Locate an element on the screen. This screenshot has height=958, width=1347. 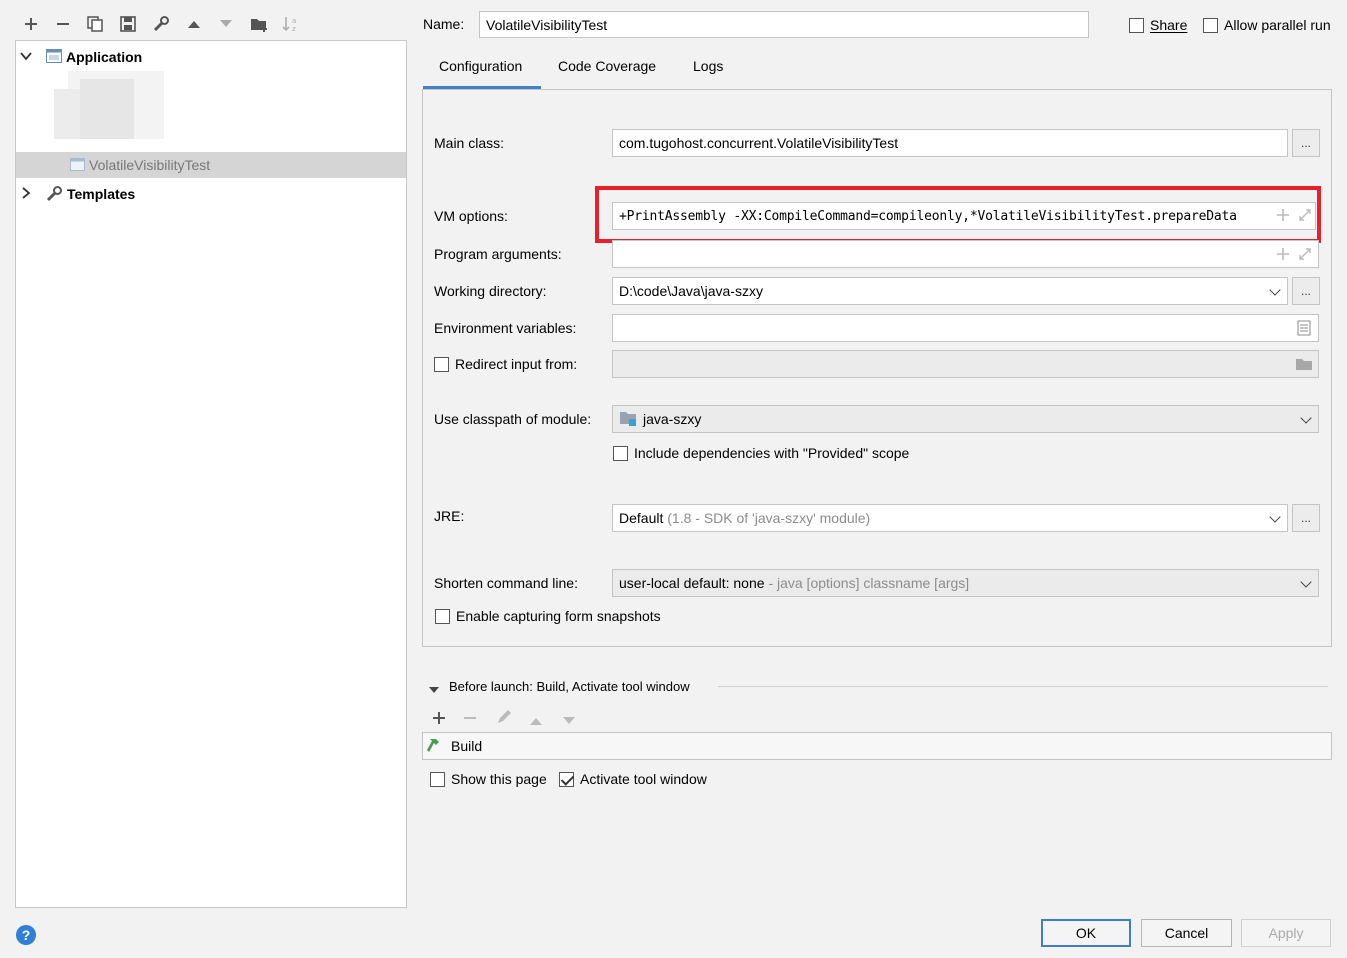
pencil-icon is located at coordinates (504, 718).